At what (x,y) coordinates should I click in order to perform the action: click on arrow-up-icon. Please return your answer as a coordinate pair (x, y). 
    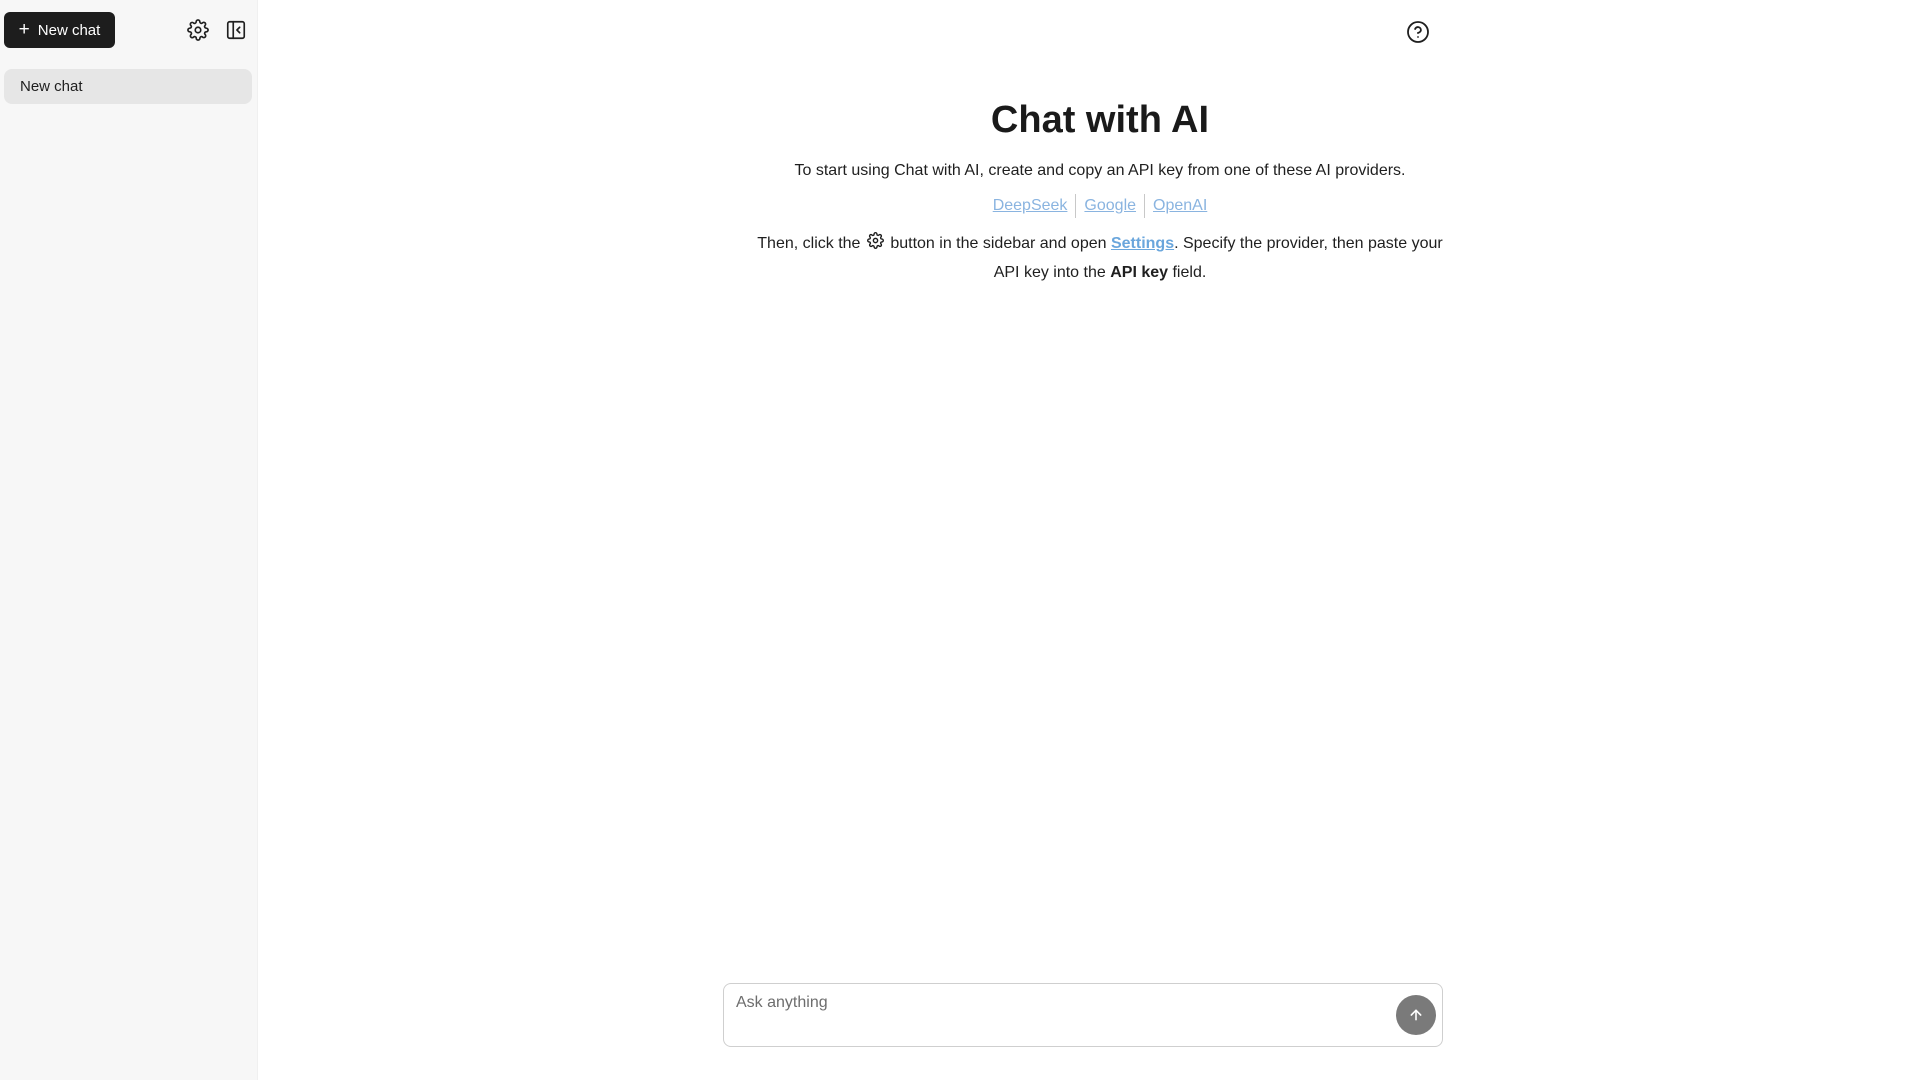
    Looking at the image, I should click on (1416, 1015).